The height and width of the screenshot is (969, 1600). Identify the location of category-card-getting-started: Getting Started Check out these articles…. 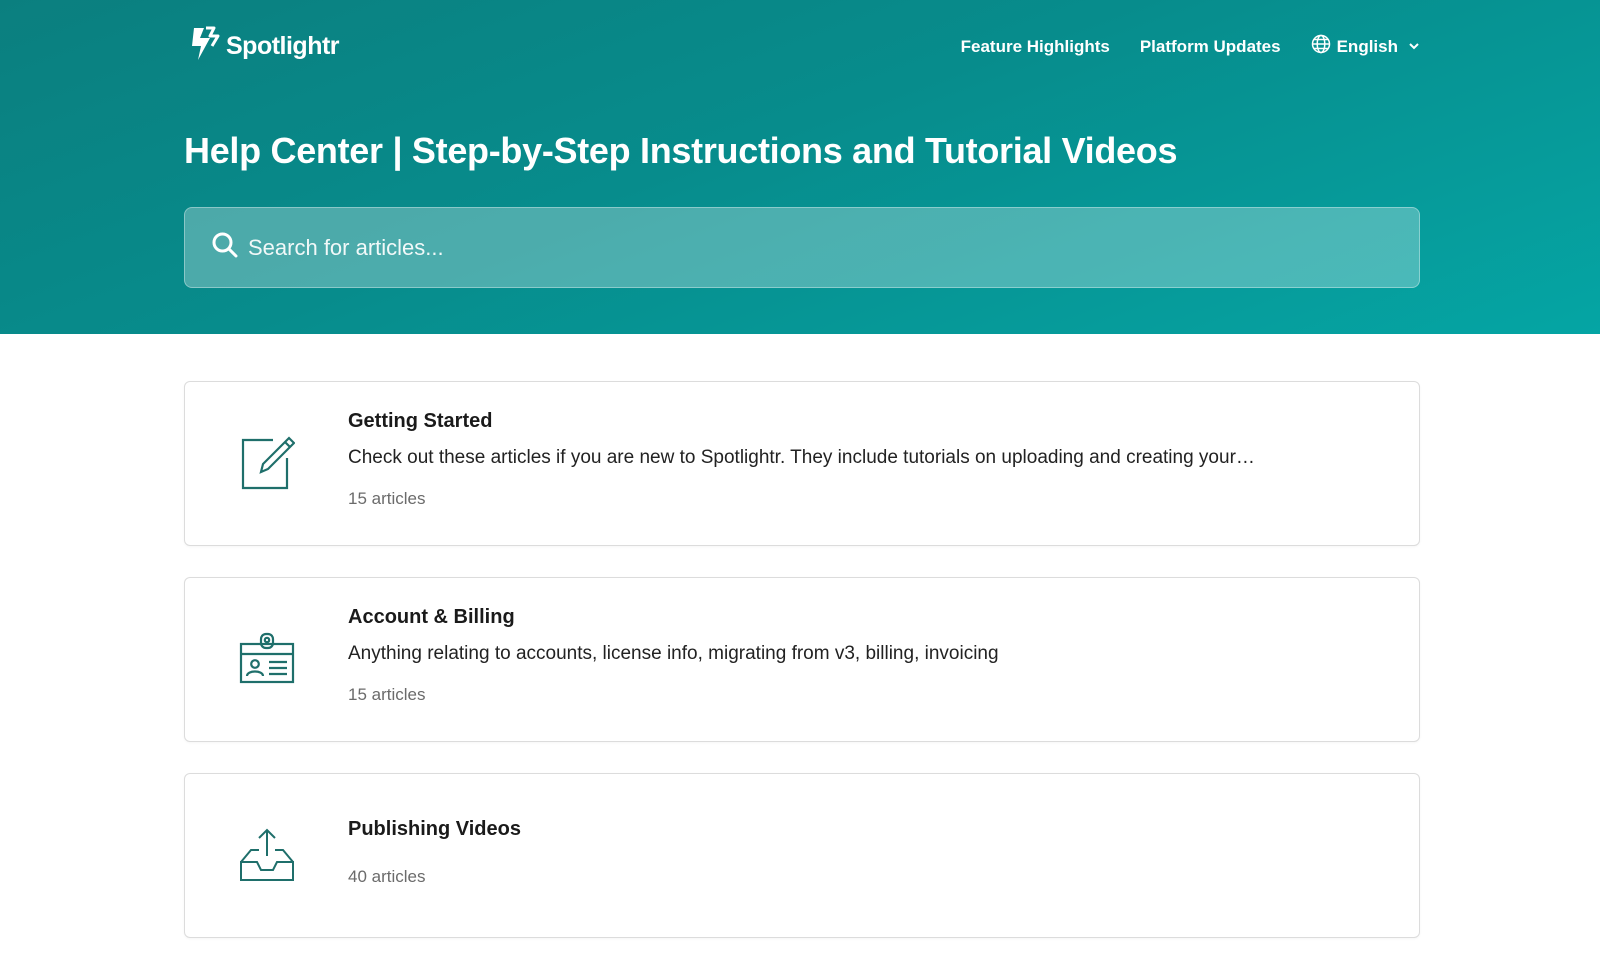
(802, 463).